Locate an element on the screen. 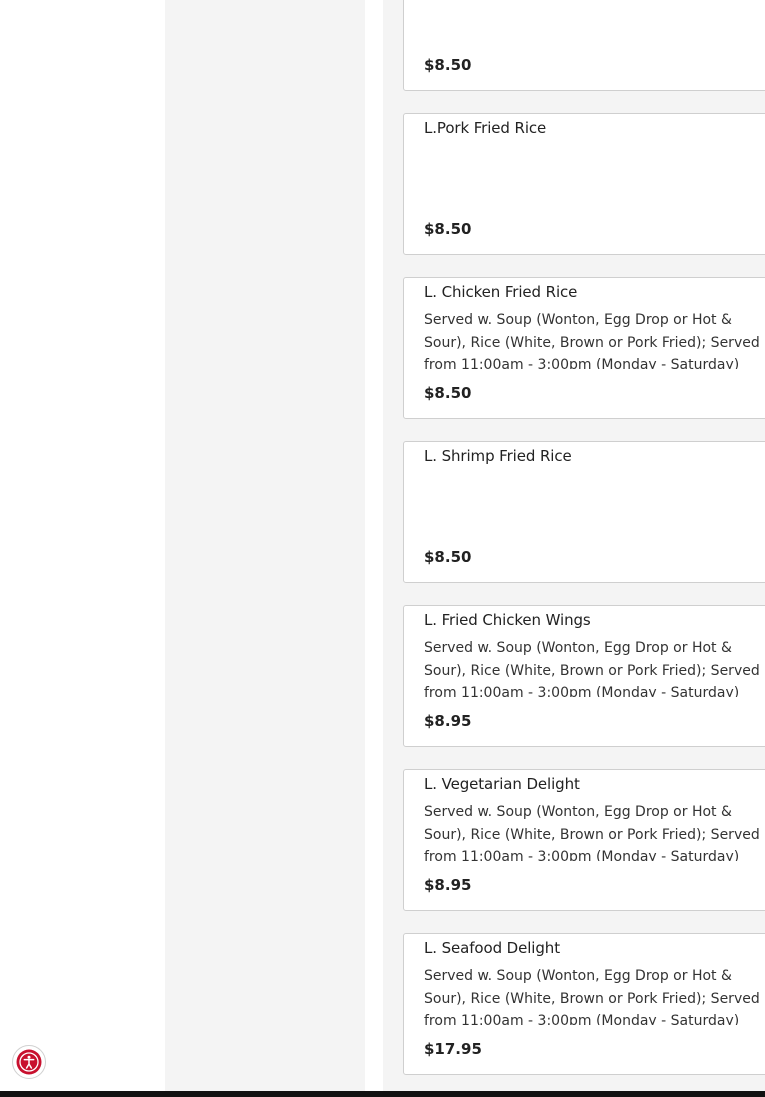  accessibility-button is located at coordinates (29, 1062).